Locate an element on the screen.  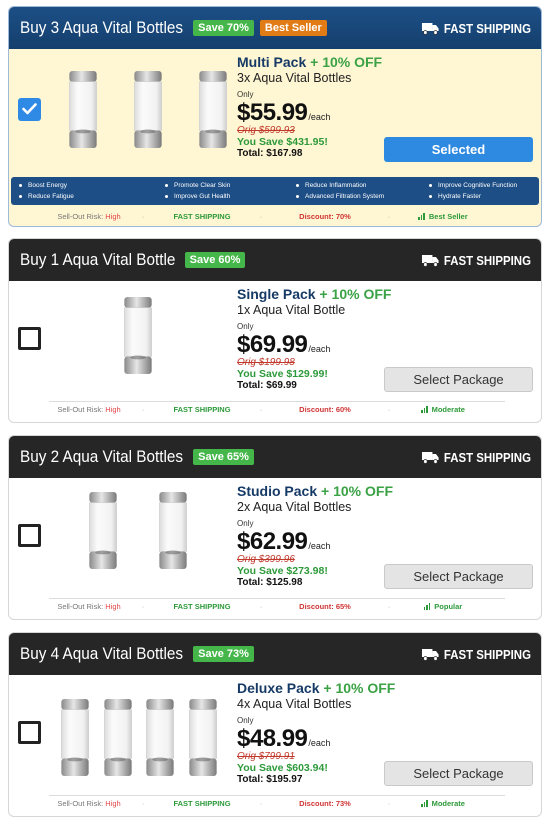
status-popularity: Best Seller is located at coordinates (443, 216).